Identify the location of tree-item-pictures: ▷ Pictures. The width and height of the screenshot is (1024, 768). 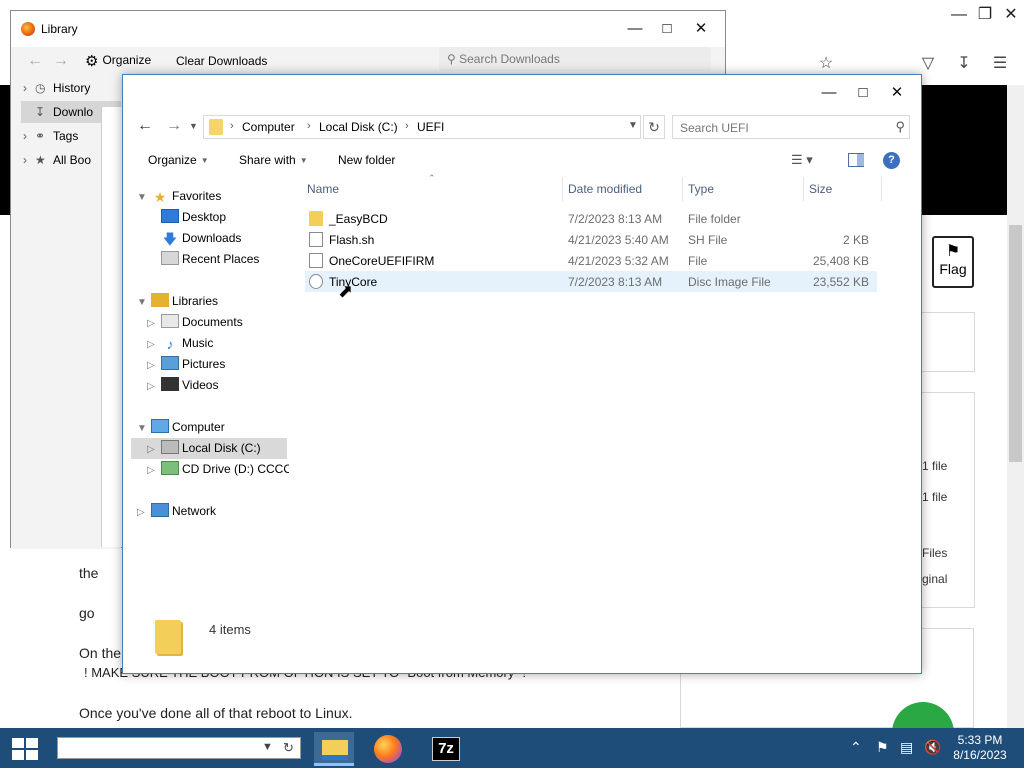
(186, 364).